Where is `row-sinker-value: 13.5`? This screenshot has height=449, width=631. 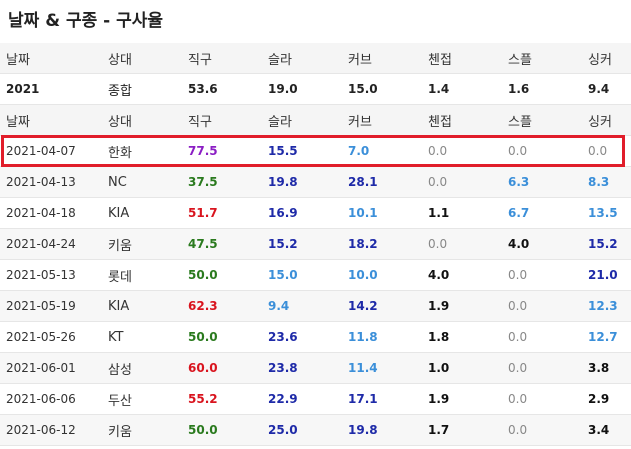
row-sinker-value: 13.5 is located at coordinates (606, 213).